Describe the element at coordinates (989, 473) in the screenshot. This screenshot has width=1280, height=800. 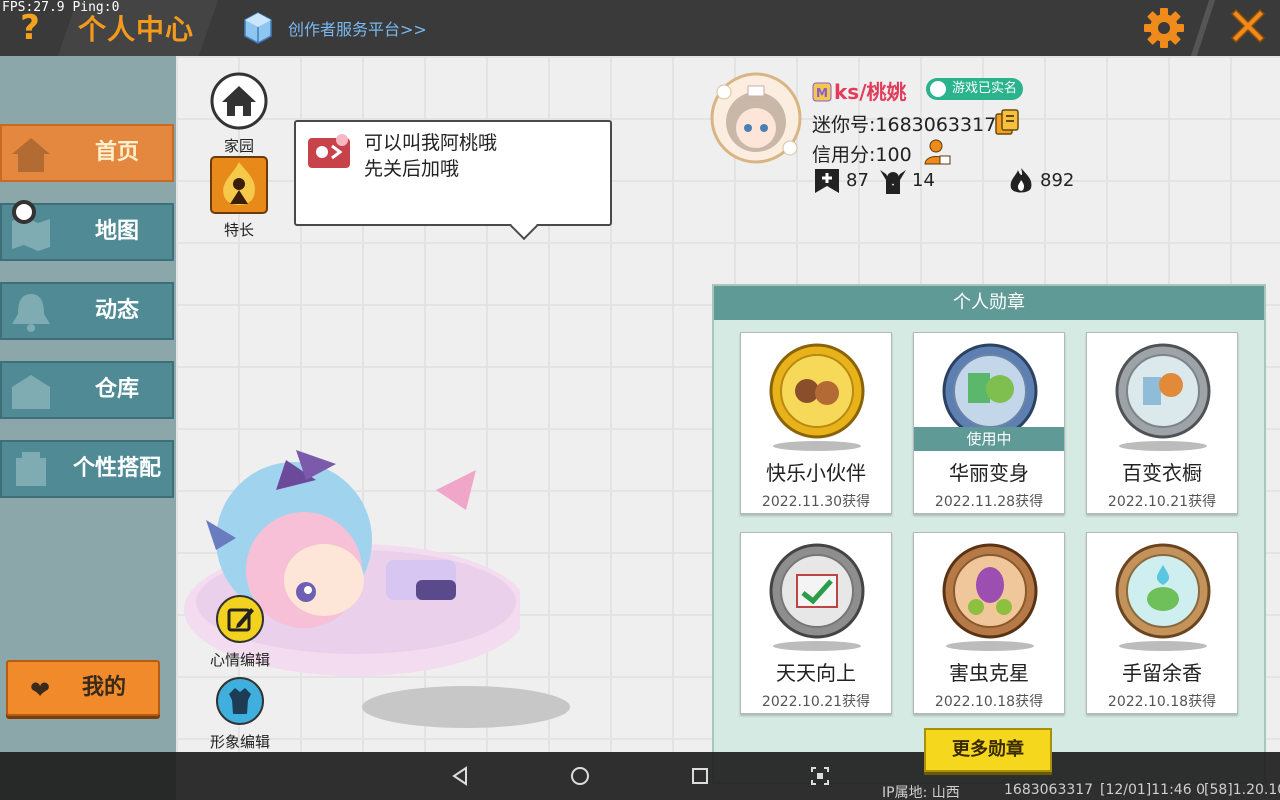
I see `badge-name: 华丽变身` at that location.